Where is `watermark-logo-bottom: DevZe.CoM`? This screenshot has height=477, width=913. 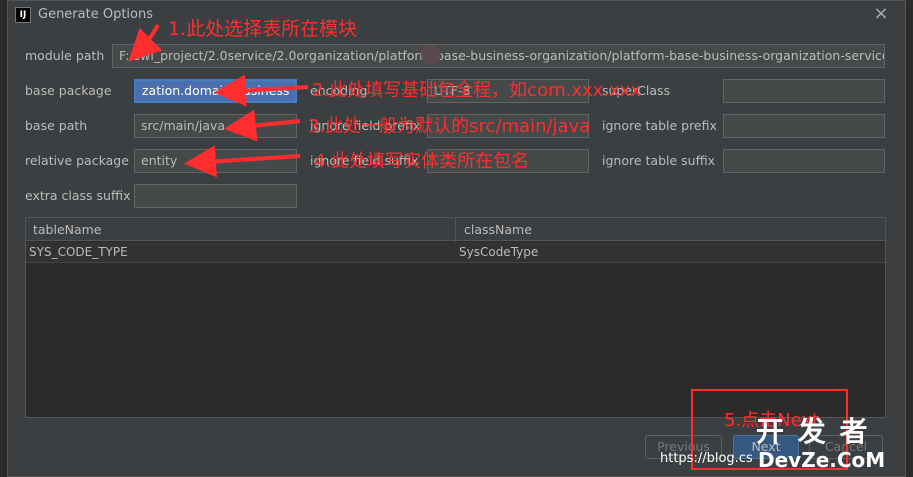 watermark-logo-bottom: DevZe.CoM is located at coordinates (822, 460).